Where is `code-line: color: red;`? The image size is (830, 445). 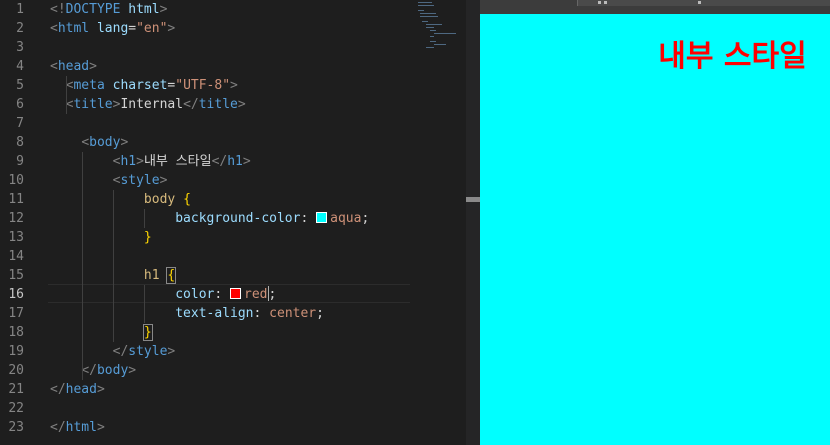 code-line: color: red; is located at coordinates (163, 294).